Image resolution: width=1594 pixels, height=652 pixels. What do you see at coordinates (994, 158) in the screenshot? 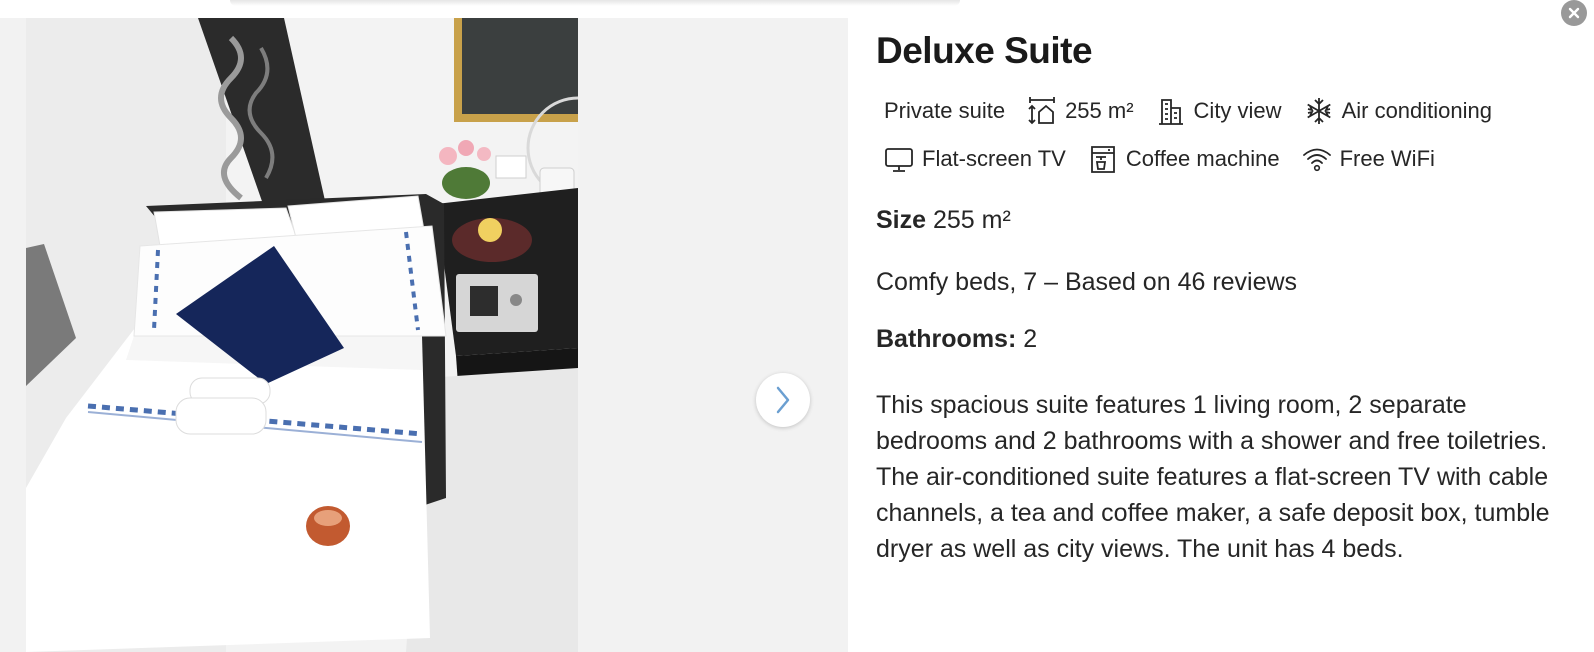
I see `facility-label: Flat-screen TV` at bounding box center [994, 158].